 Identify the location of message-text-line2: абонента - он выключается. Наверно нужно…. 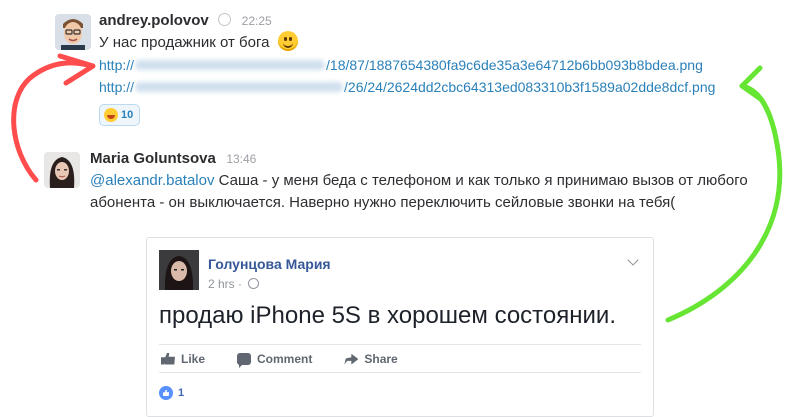
(383, 202).